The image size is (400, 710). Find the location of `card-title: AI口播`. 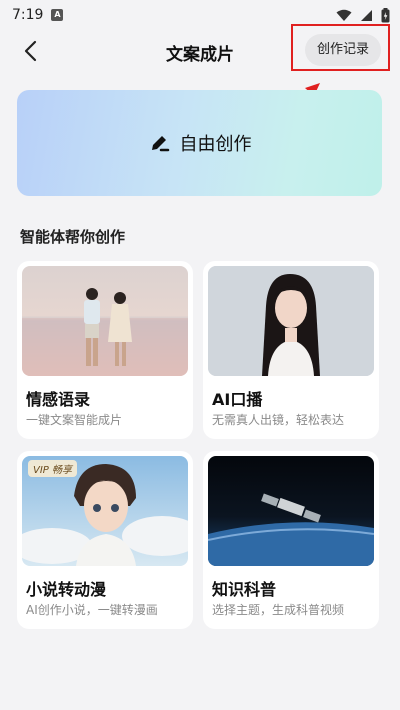

card-title: AI口播 is located at coordinates (237, 399).